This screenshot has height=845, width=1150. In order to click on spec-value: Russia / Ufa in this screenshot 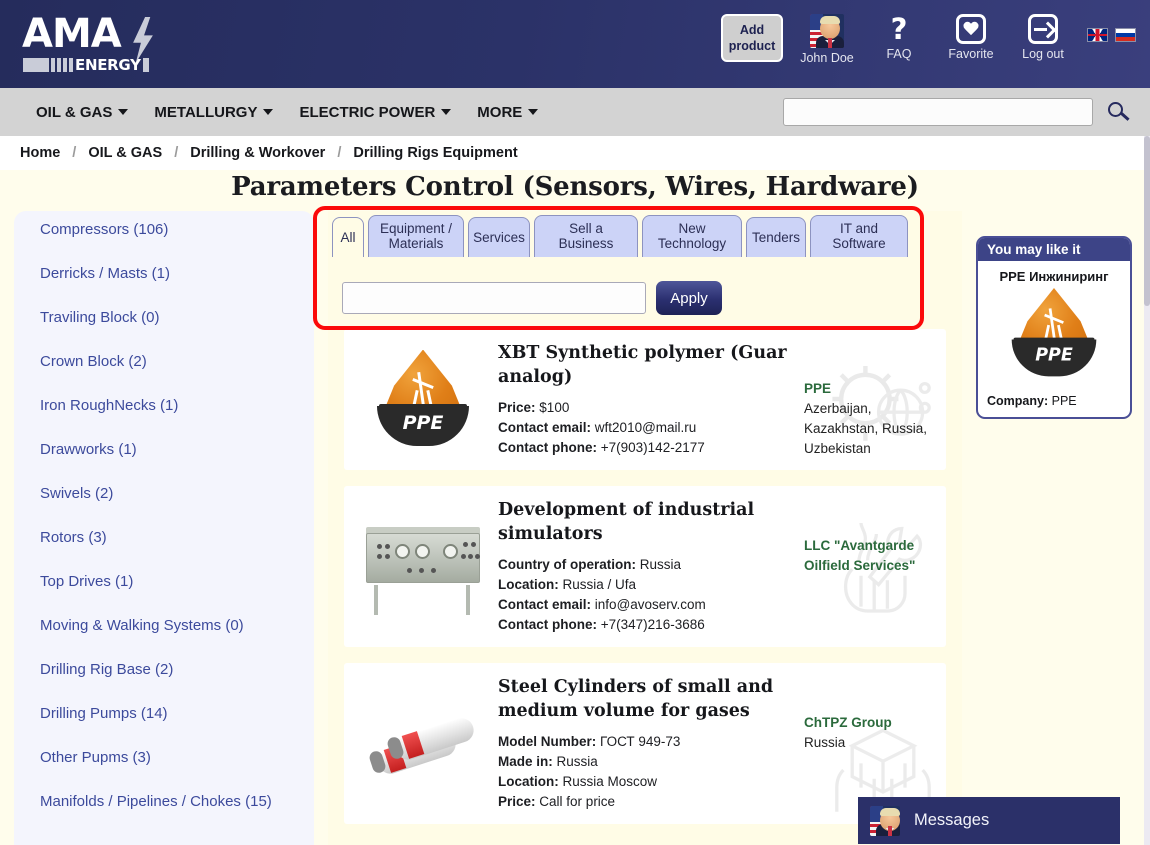, I will do `click(599, 584)`.